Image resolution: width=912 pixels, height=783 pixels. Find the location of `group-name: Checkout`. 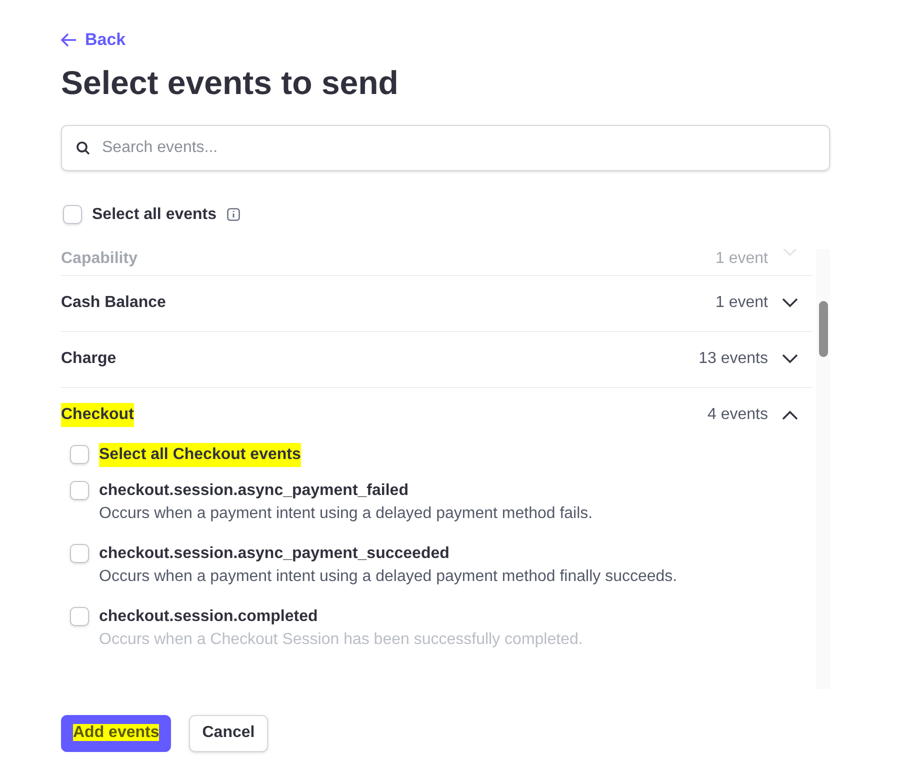

group-name: Checkout is located at coordinates (97, 415).